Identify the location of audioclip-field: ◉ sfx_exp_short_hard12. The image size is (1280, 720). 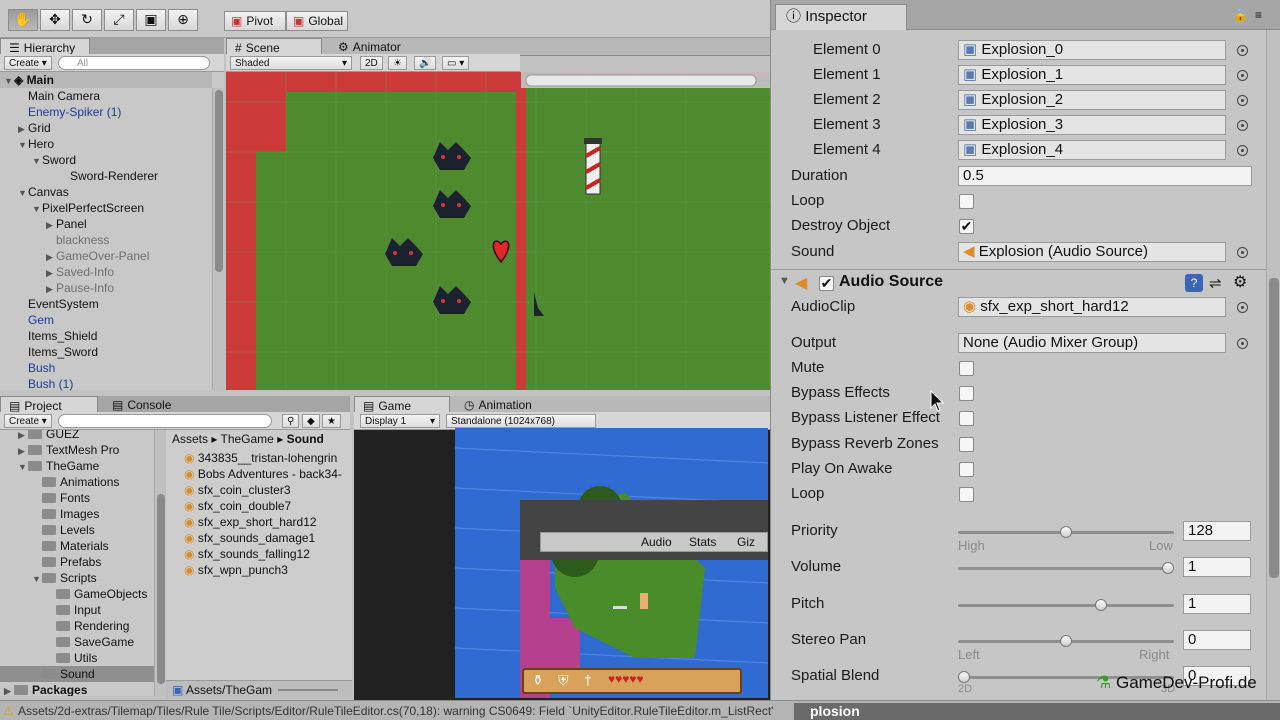
(1092, 307).